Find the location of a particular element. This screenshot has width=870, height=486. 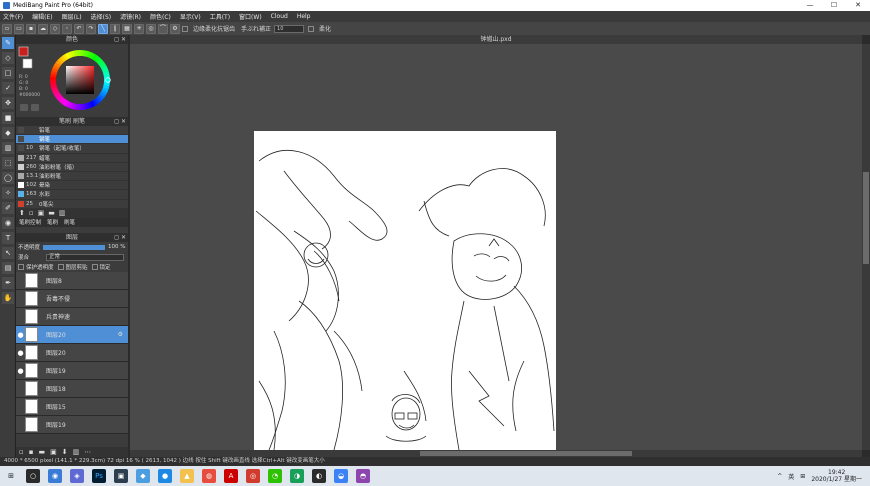

menu-help: Help is located at coordinates (304, 16).